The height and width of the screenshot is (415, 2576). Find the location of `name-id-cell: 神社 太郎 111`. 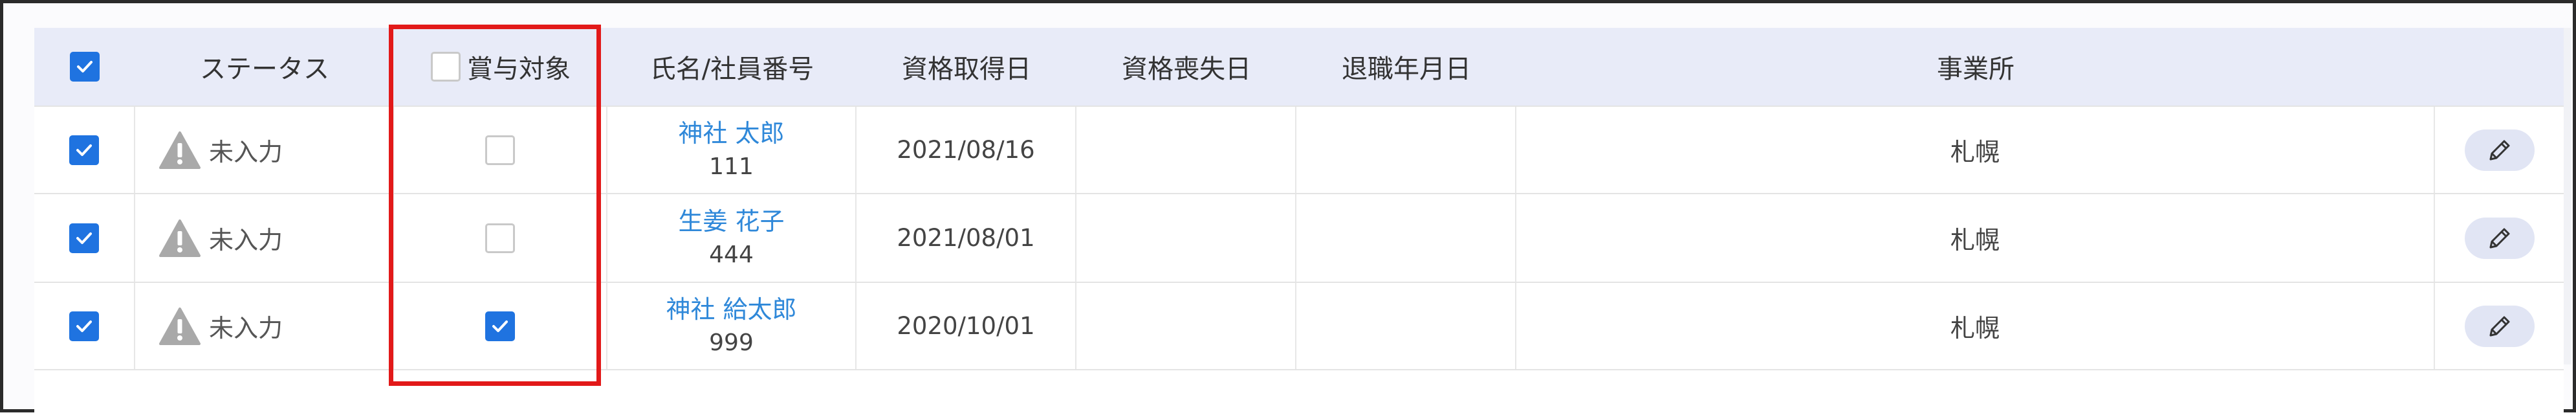

name-id-cell: 神社 太郎 111 is located at coordinates (732, 150).